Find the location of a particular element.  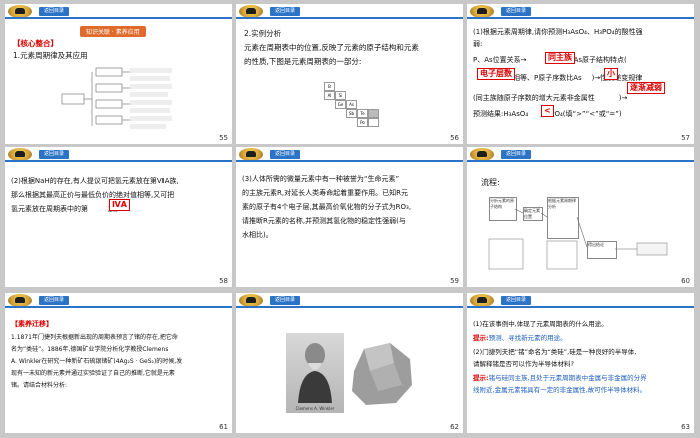

slide56-line1: 2.实例分析 is located at coordinates (263, 33).